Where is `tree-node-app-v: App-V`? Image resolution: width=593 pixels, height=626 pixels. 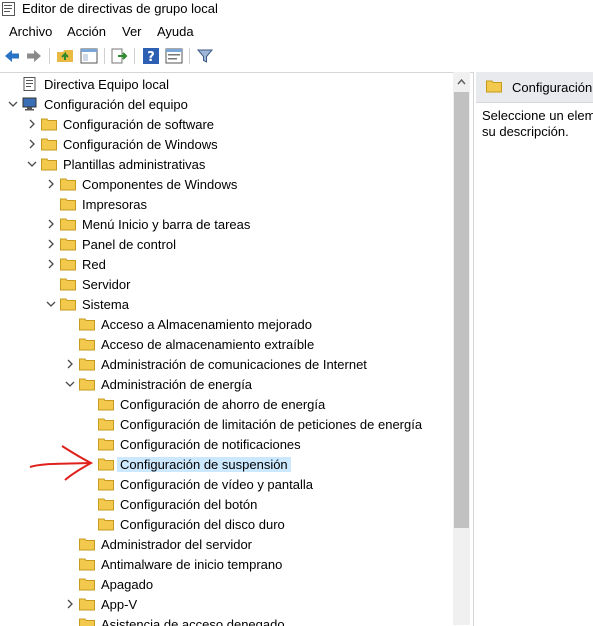 tree-node-app-v: App-V is located at coordinates (225, 605).